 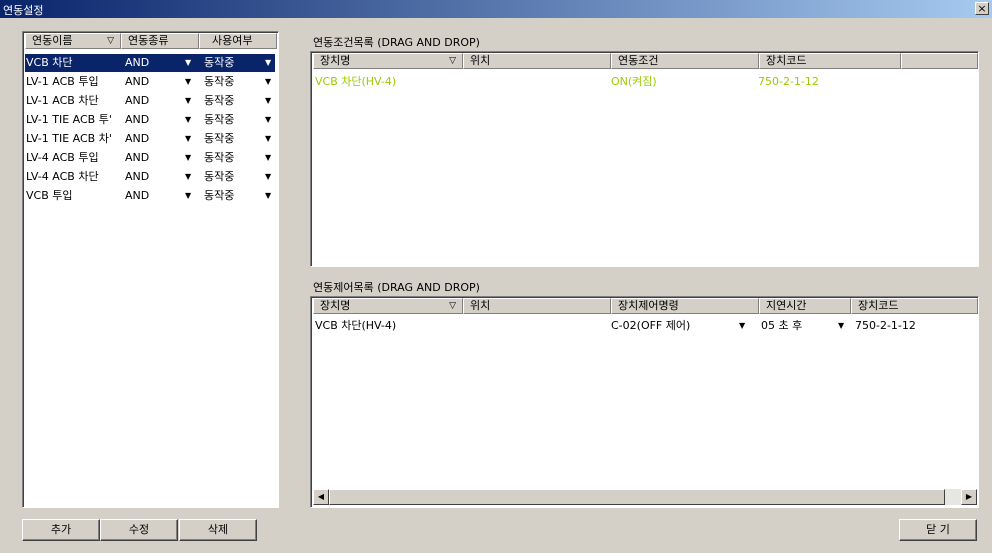 I want to click on list-item: VCB 투입 AND ▼ 동작중 ▼, so click(x=150, y=196).